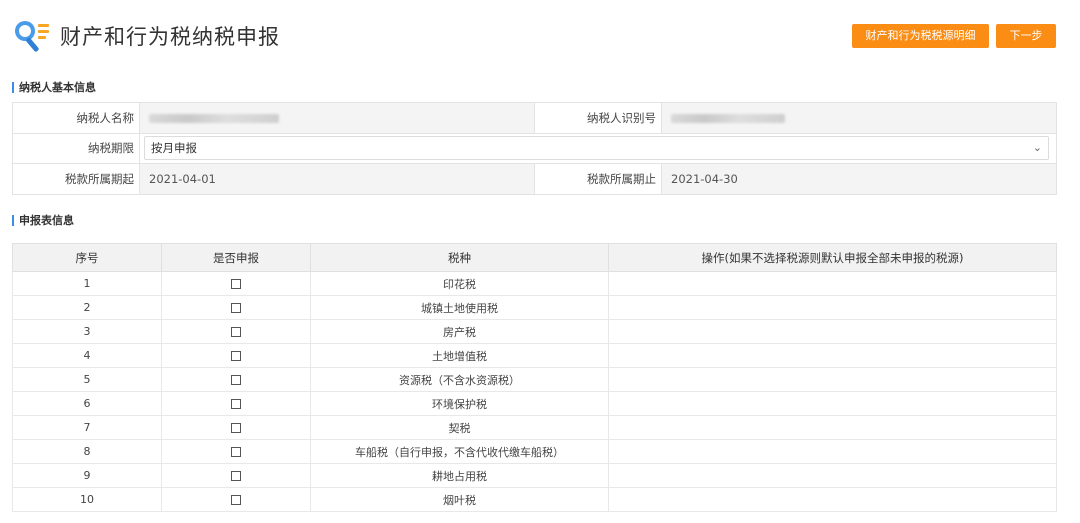 The width and height of the screenshot is (1080, 523). I want to click on period-start-label: 税款所属期起, so click(76, 179).